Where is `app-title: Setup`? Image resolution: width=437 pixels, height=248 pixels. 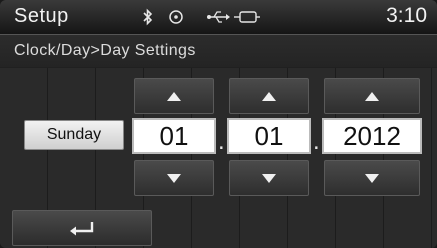
app-title: Setup is located at coordinates (41, 16).